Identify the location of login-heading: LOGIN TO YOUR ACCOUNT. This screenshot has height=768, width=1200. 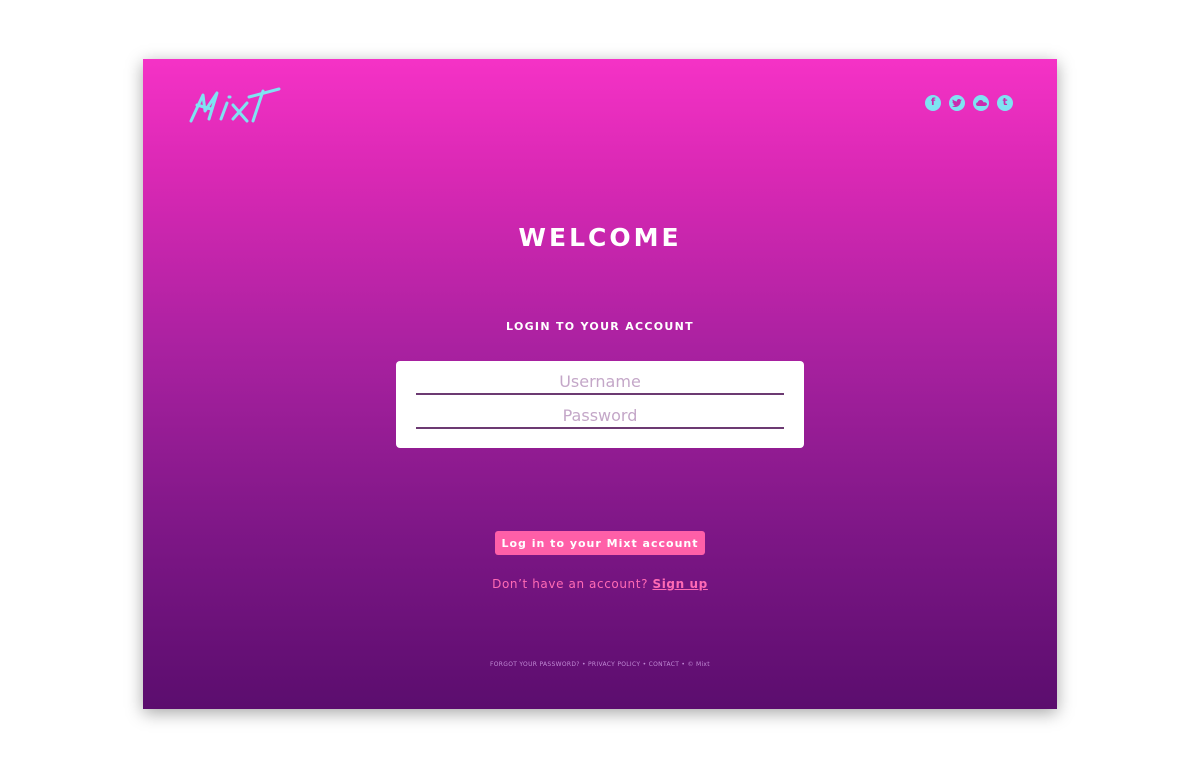
(600, 326).